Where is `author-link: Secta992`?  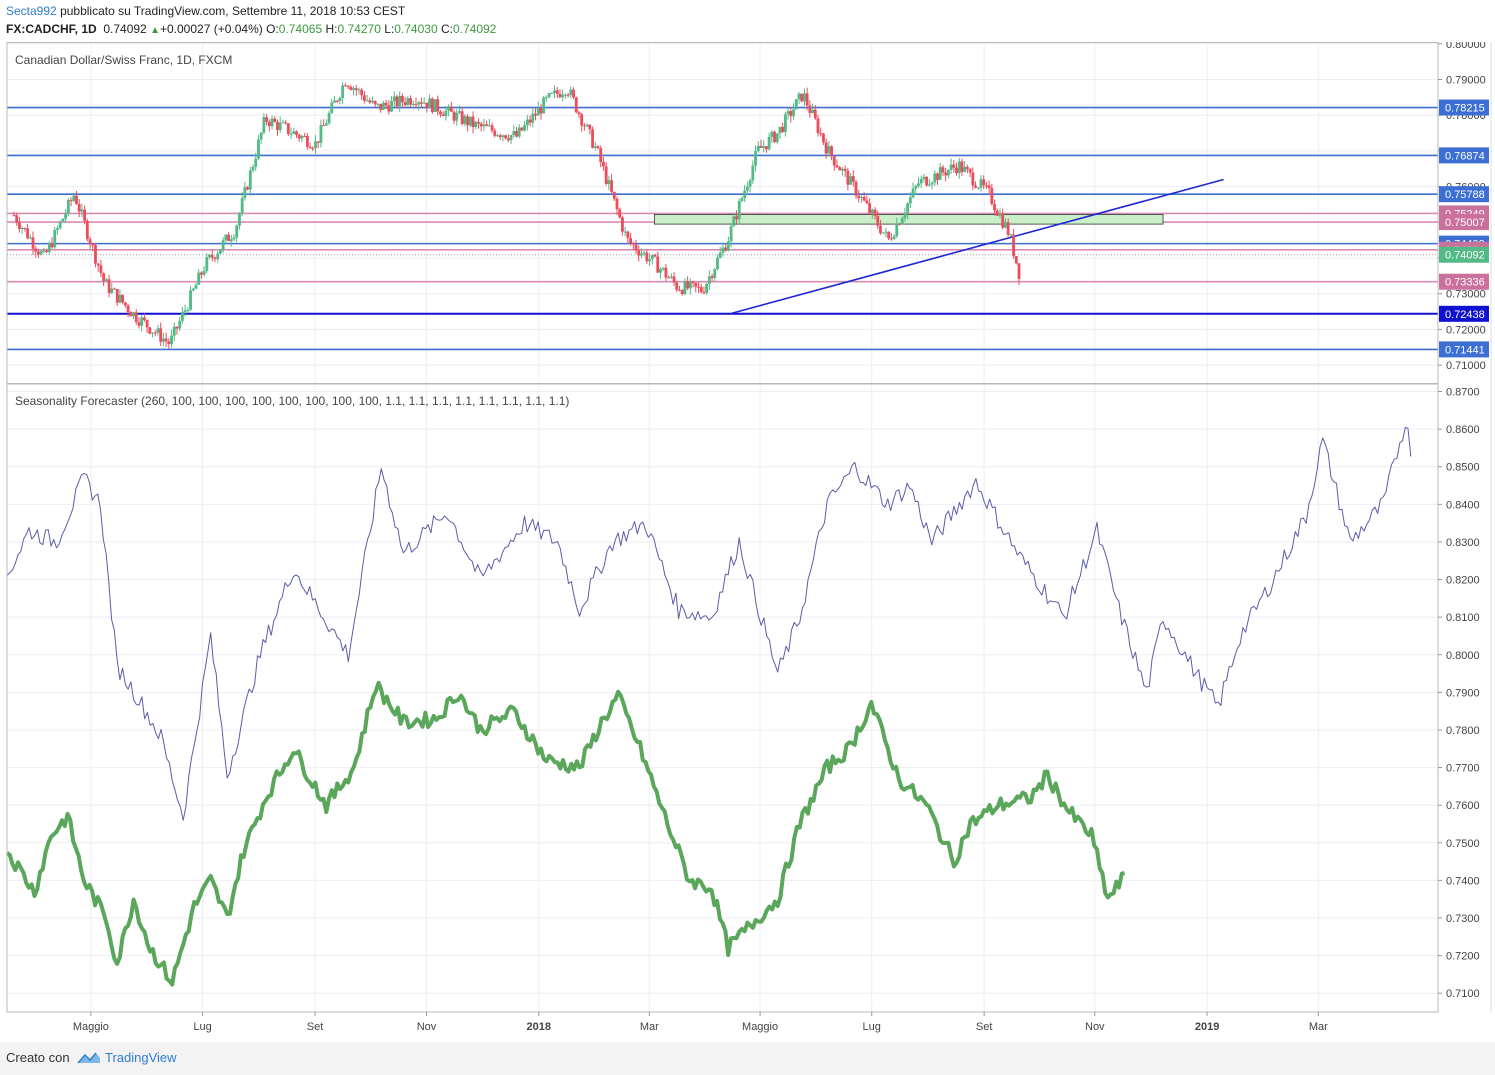 author-link: Secta992 is located at coordinates (31, 11).